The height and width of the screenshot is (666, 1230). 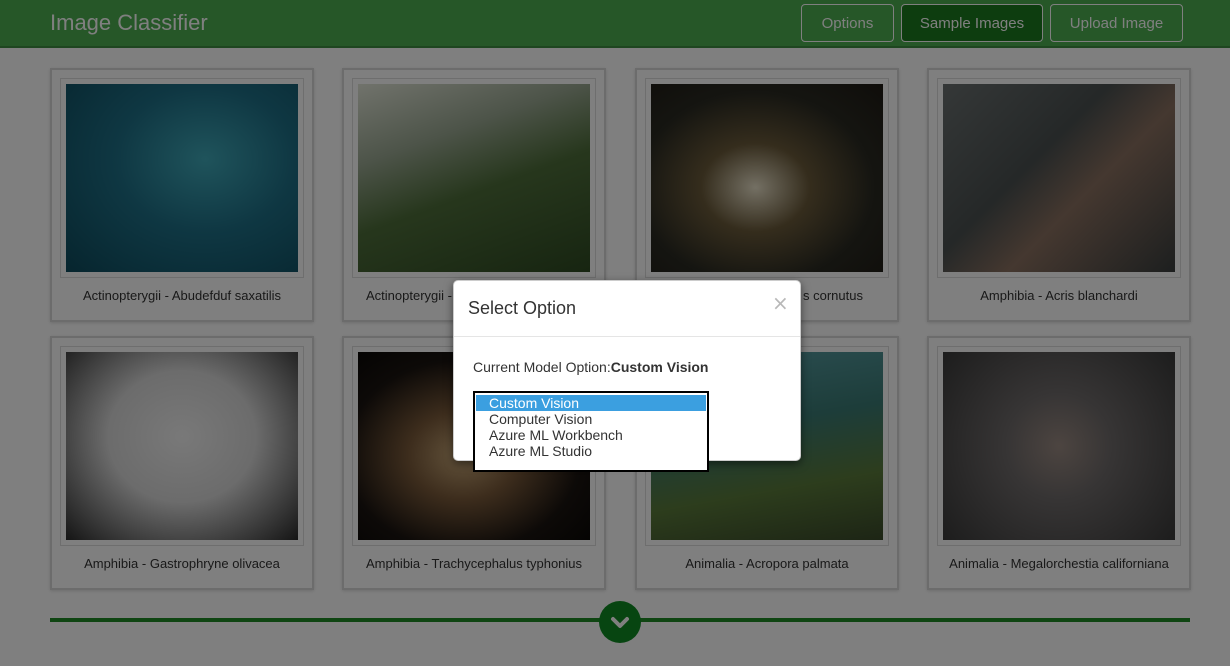 What do you see at coordinates (542, 367) in the screenshot?
I see `current-model-label: Current Model Option:` at bounding box center [542, 367].